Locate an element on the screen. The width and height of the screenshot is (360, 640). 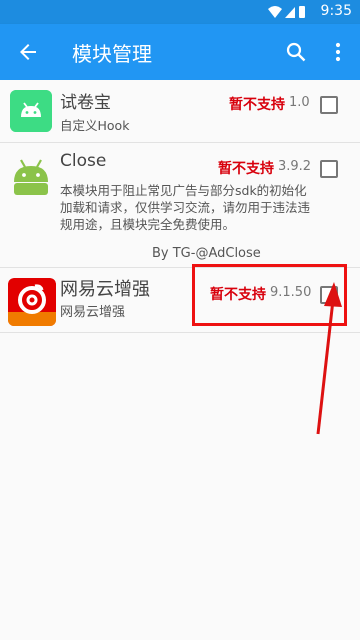
status-time: 9:35 is located at coordinates (336, 11).